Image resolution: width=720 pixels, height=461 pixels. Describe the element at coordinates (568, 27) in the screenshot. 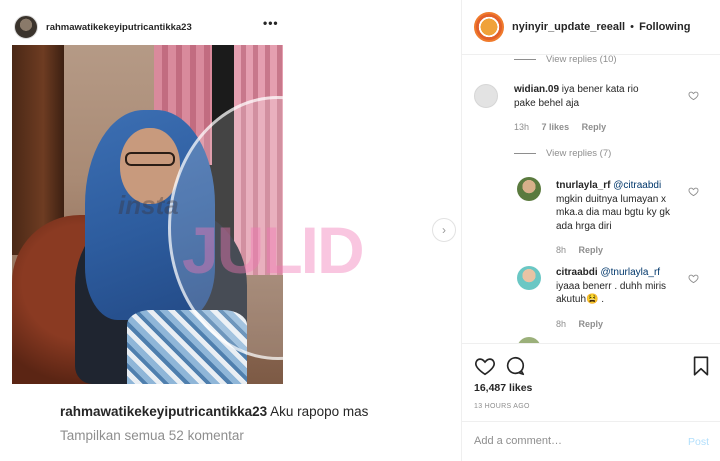

I see `panel-username: nyinyir_update_reeall` at that location.